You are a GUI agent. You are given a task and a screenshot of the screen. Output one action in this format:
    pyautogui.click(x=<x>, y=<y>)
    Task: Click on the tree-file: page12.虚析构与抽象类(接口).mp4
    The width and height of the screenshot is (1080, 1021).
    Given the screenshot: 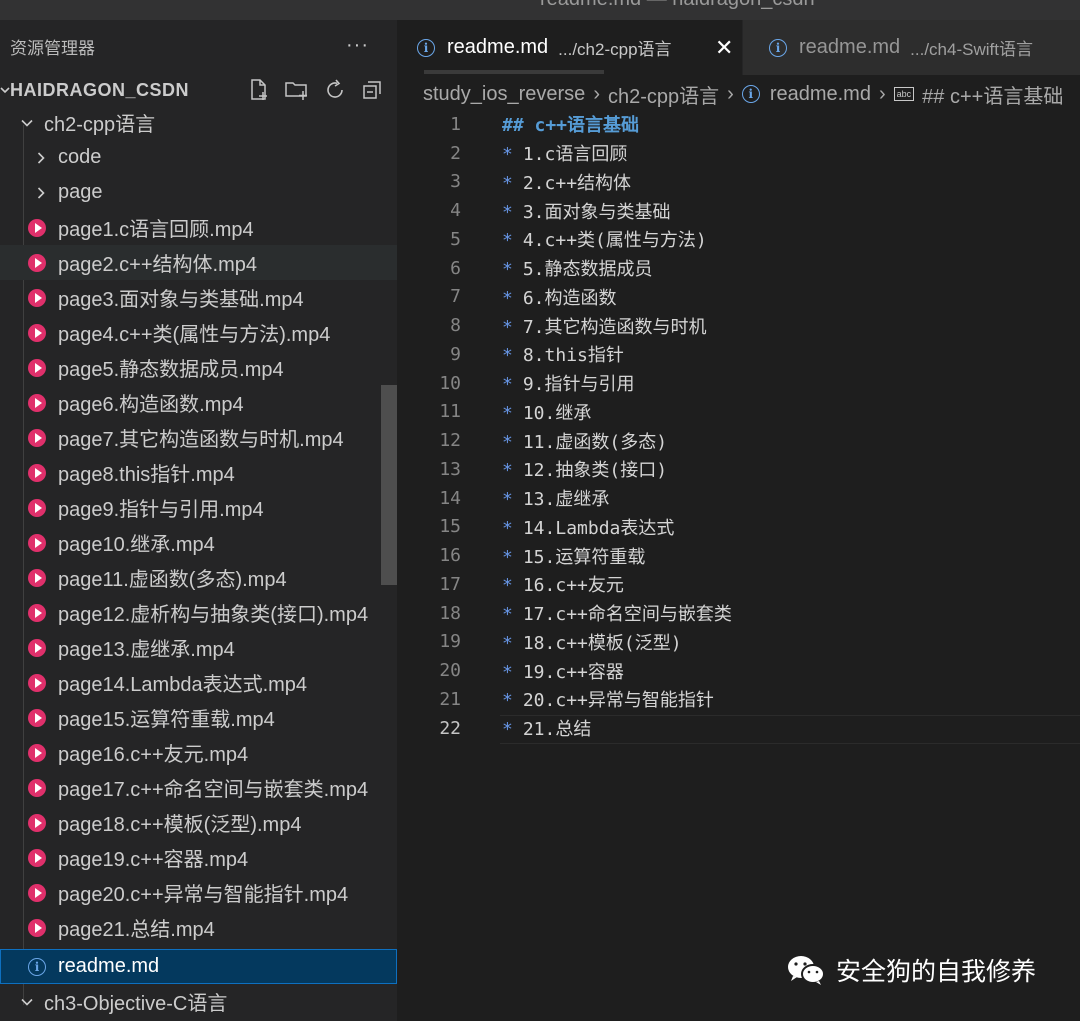 What is the action you would take?
    pyautogui.click(x=198, y=612)
    